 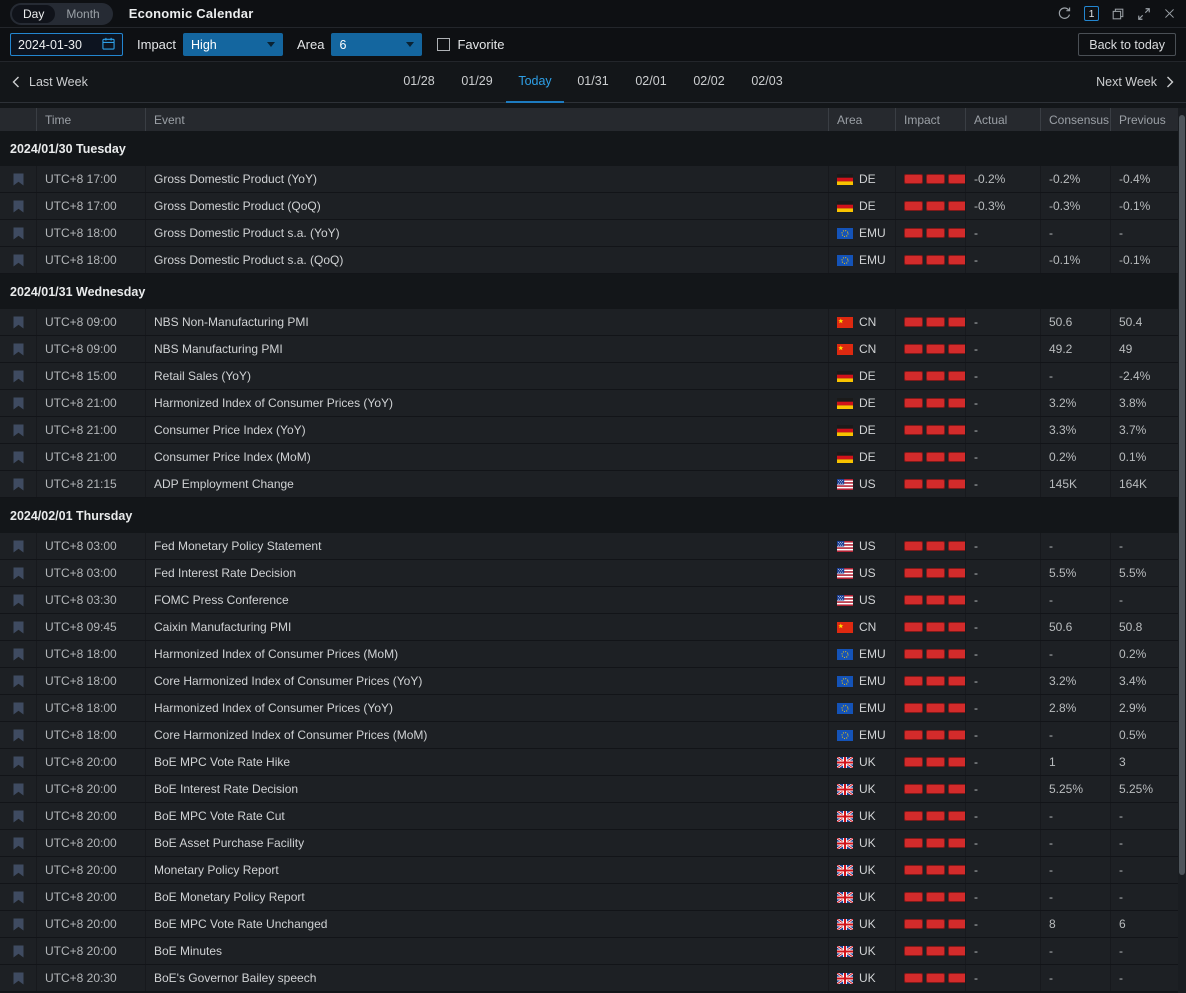 What do you see at coordinates (18, 119) in the screenshot?
I see `col-bookmark` at bounding box center [18, 119].